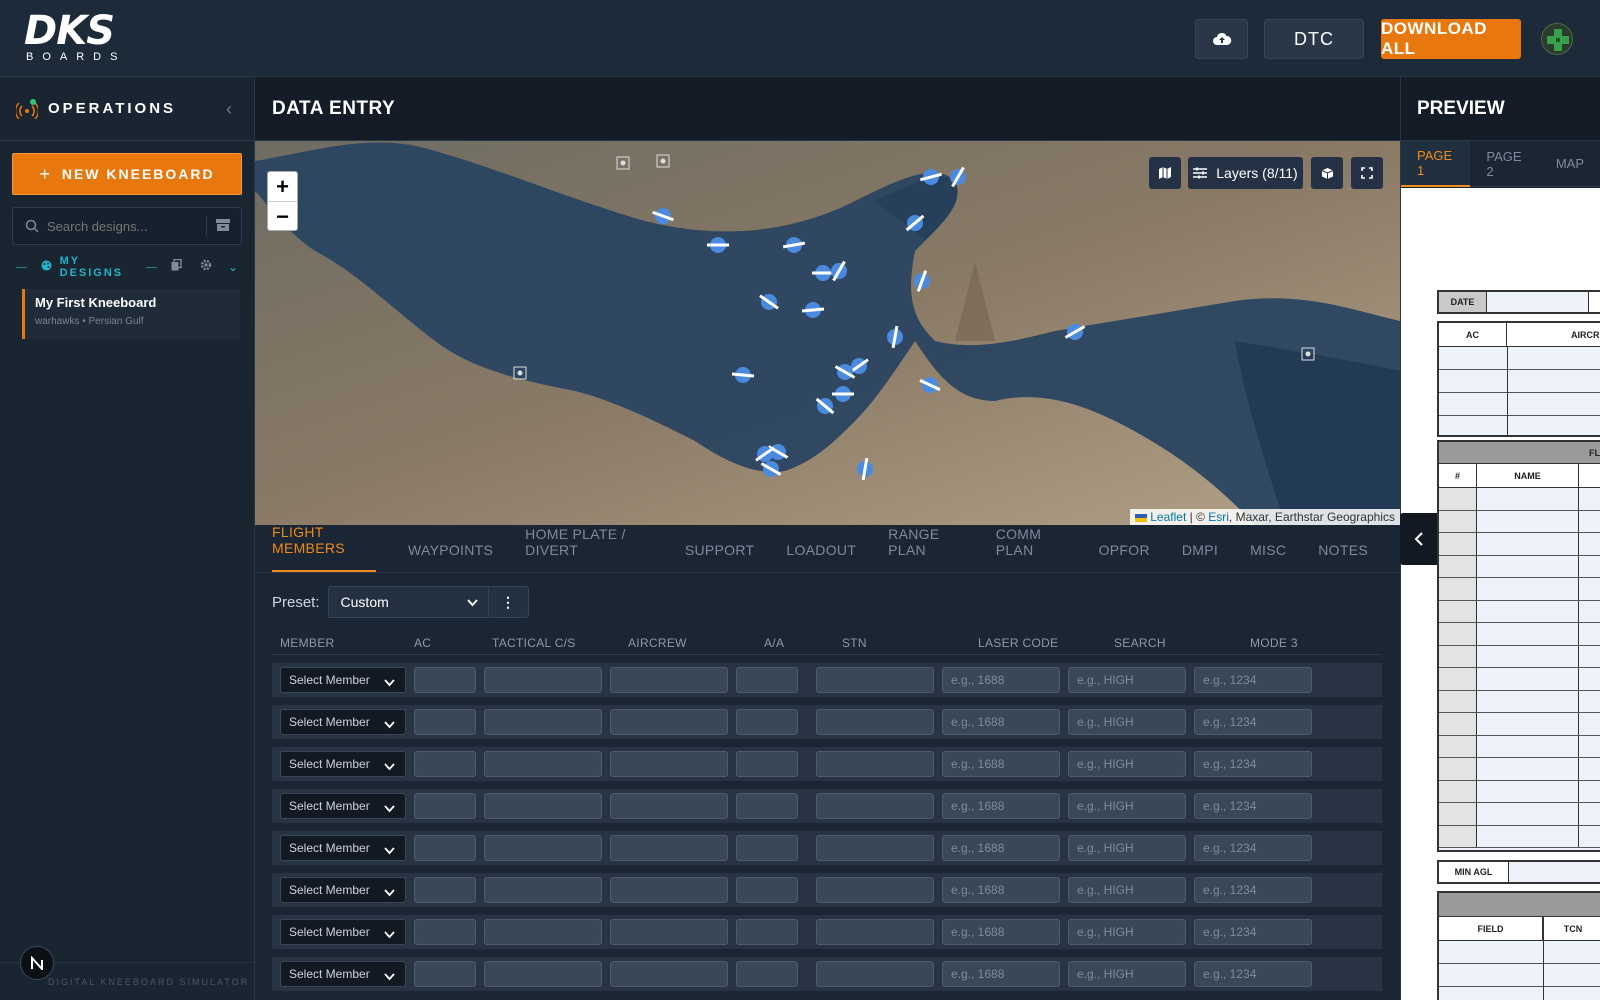 Image resolution: width=1600 pixels, height=1000 pixels. Describe the element at coordinates (229, 109) in the screenshot. I see `collapse-sidebar-icon: ‹` at that location.